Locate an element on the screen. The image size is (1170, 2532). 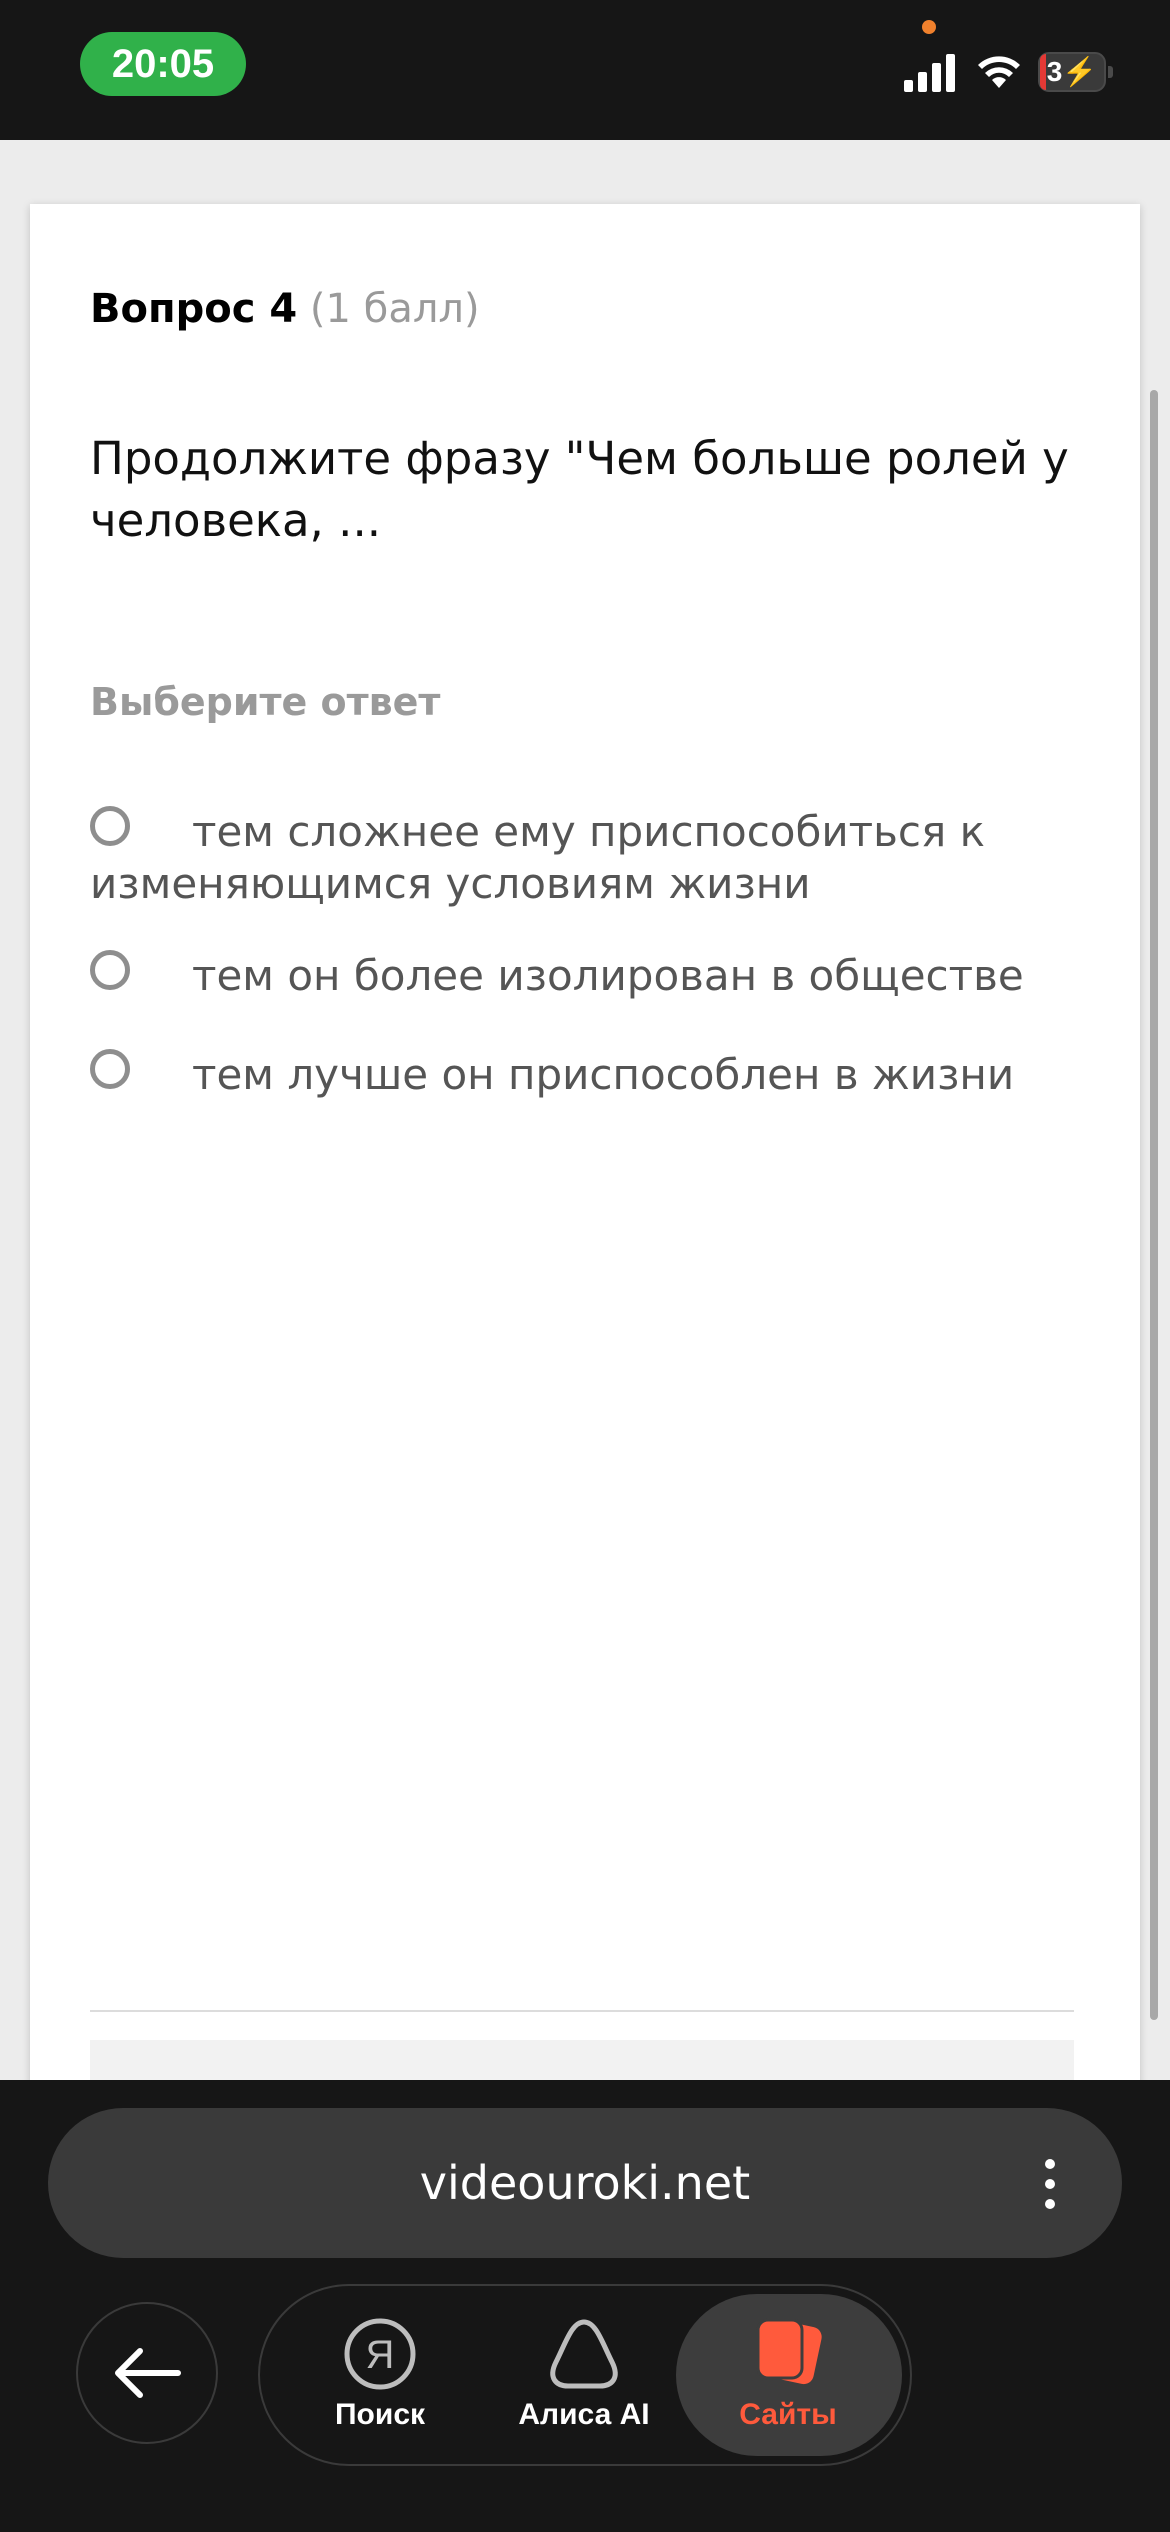
wifi-icon is located at coordinates (999, 72).